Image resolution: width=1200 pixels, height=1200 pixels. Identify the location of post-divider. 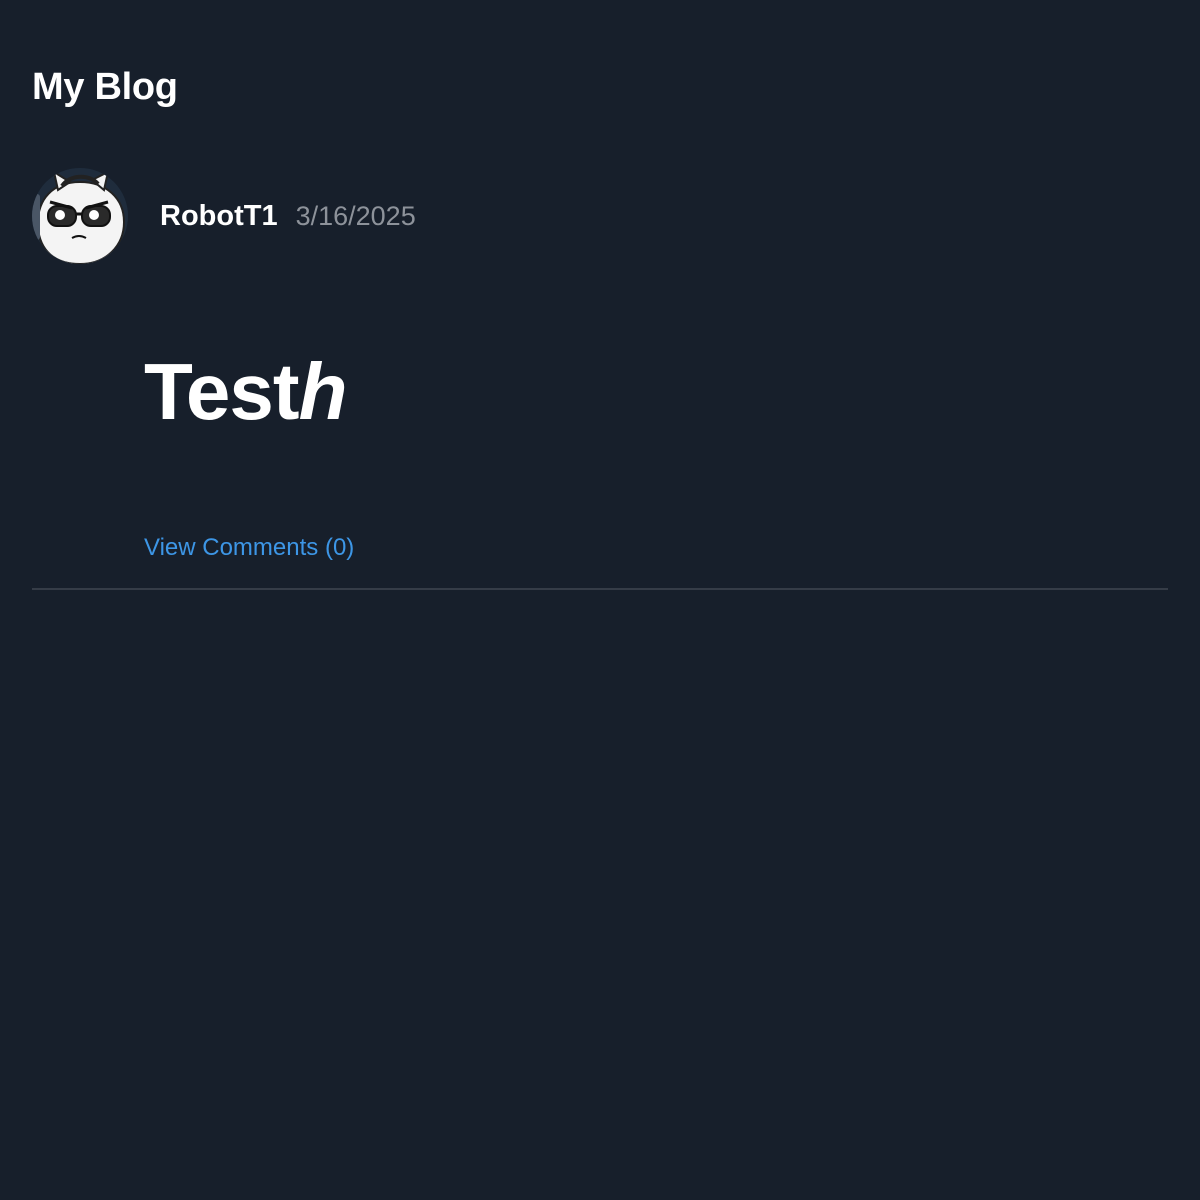
(600, 589).